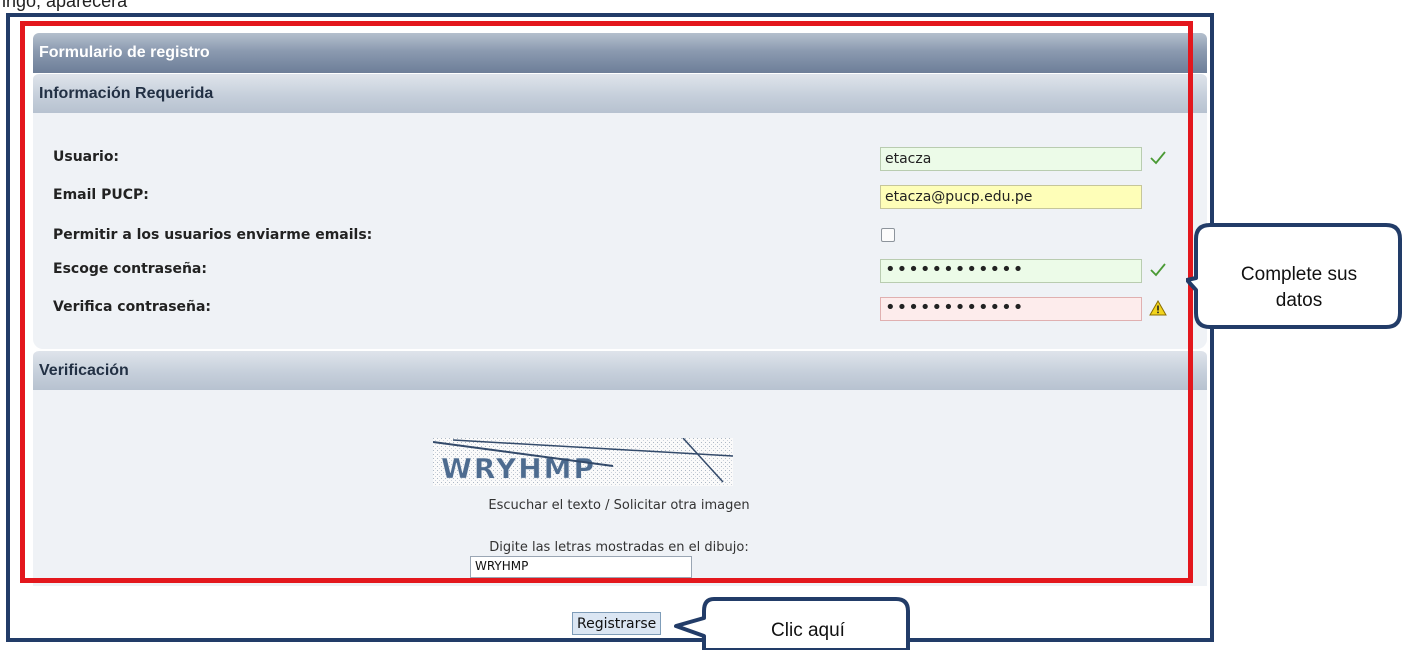 Image resolution: width=1407 pixels, height=650 pixels. What do you see at coordinates (617, 623) in the screenshot?
I see `register-button: Registrarse` at bounding box center [617, 623].